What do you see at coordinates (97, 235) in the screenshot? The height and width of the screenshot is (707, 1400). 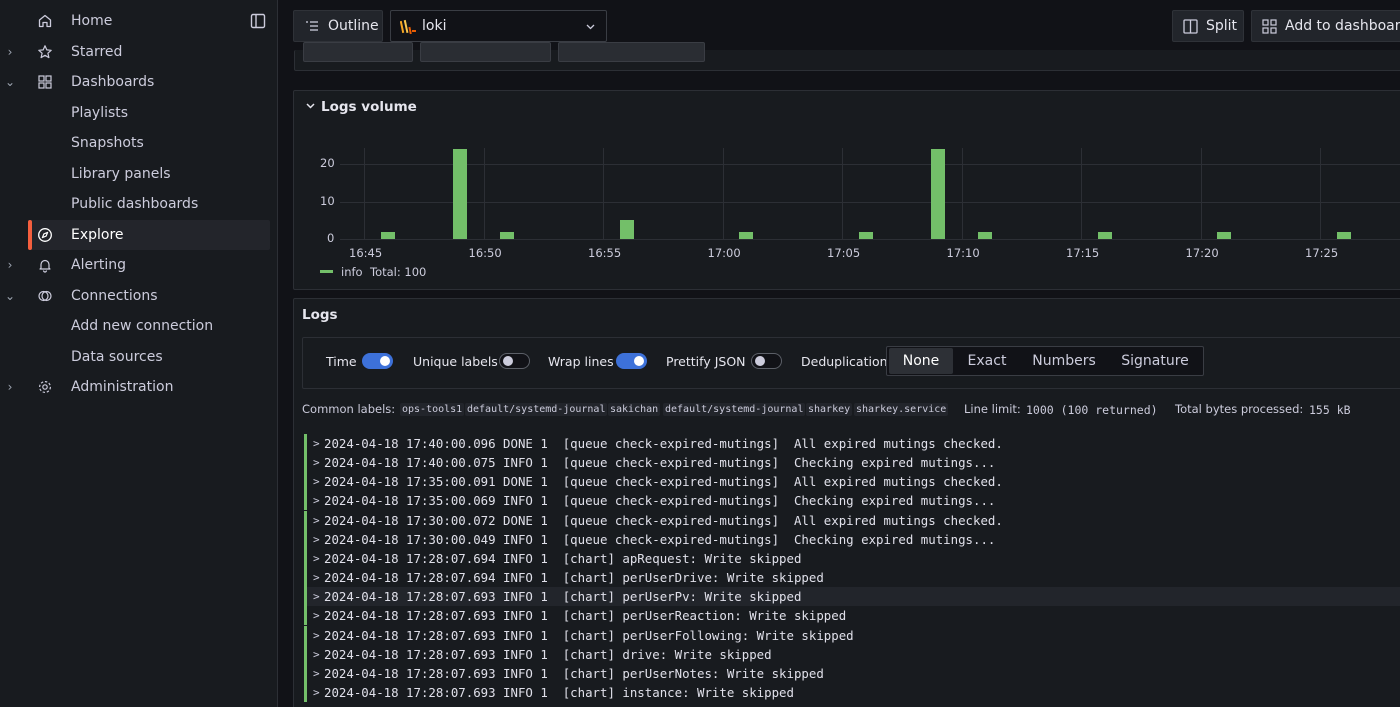 I see `nav-explore-label: Explore` at bounding box center [97, 235].